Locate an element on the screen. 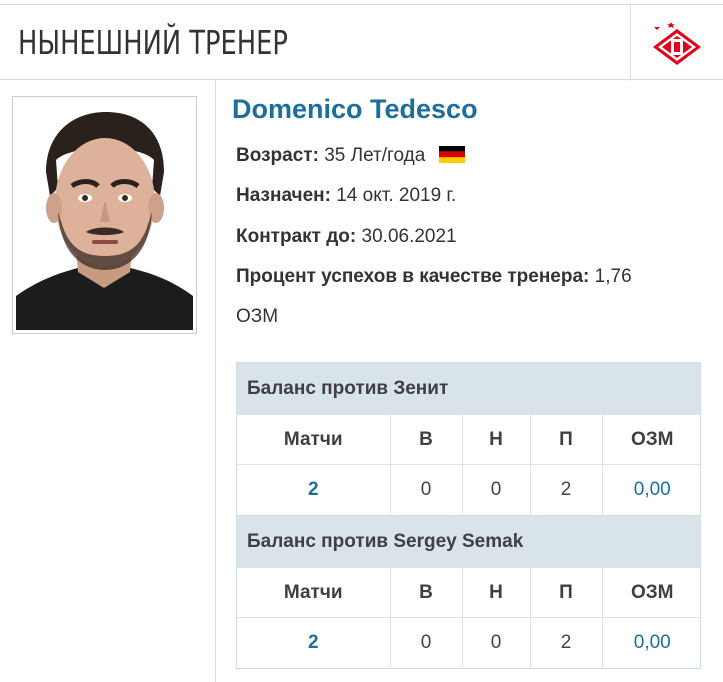 The height and width of the screenshot is (682, 723). balance-title: Баланс против Sergey Semak is located at coordinates (468, 541).